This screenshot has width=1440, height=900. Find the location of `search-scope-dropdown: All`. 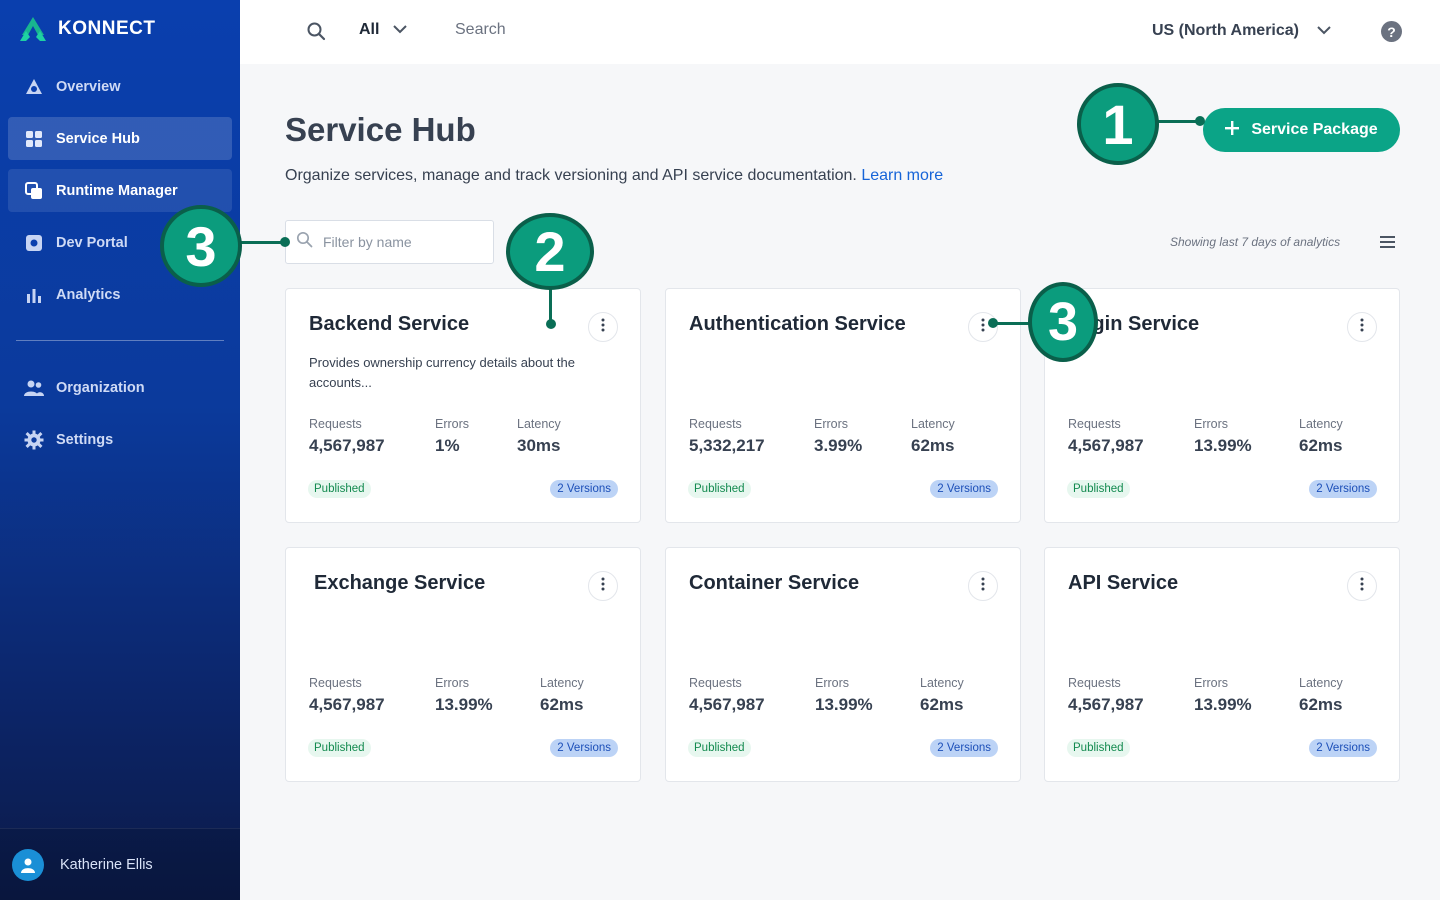

search-scope-dropdown: All is located at coordinates (383, 30).